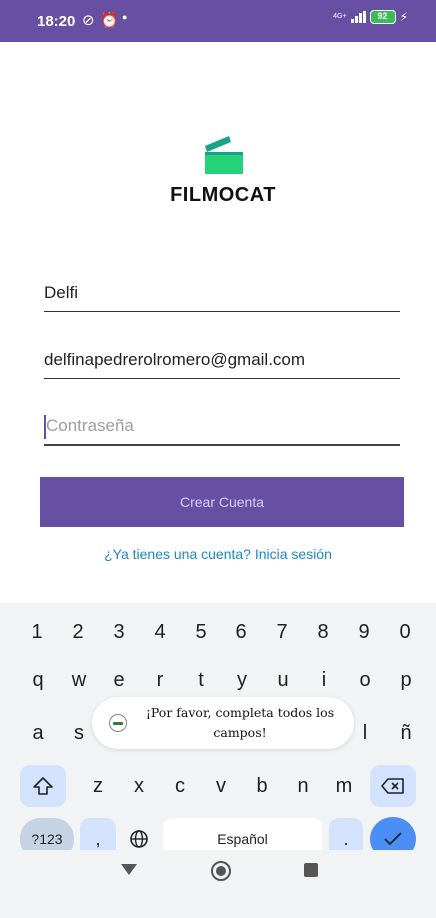 The height and width of the screenshot is (918, 436). I want to click on letter-row-3: z x c v b n m, so click(218, 786).